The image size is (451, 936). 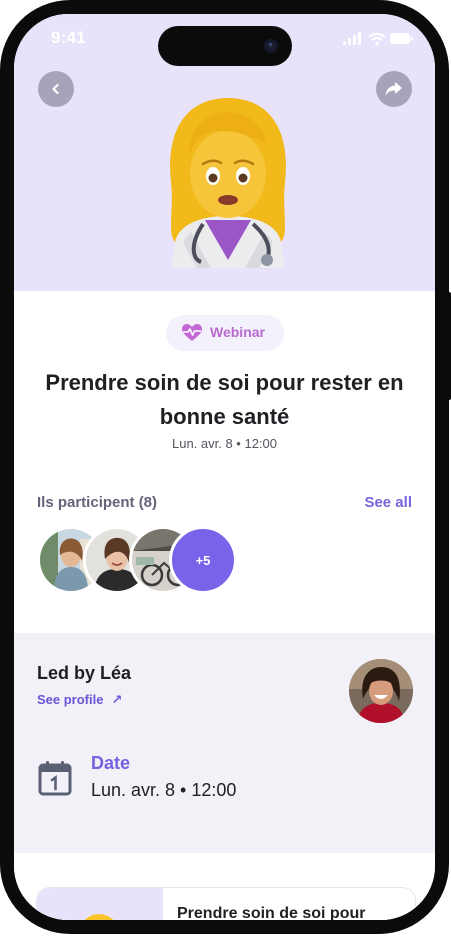 I want to click on arrow-up-right-icon: ↗, so click(x=117, y=699).